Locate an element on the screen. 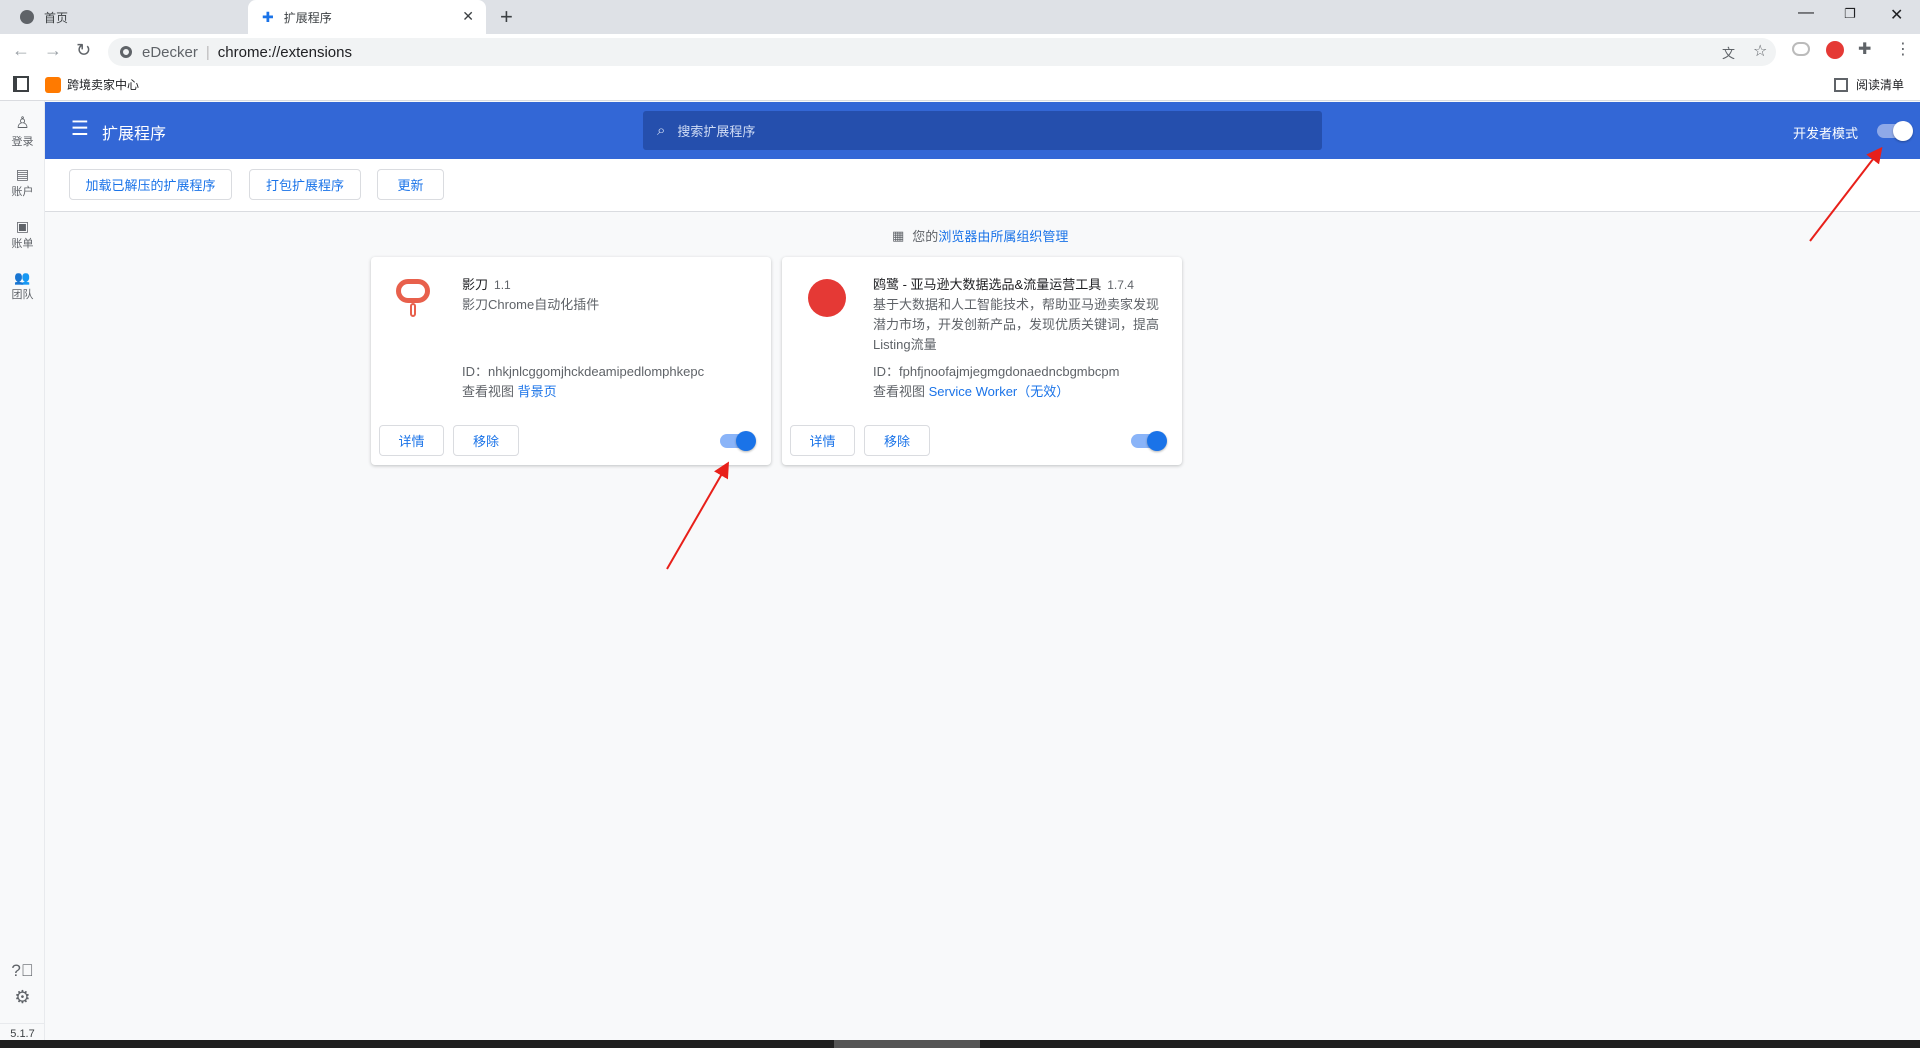 Image resolution: width=1920 pixels, height=1048 pixels. arrow-to-dev-mode is located at coordinates (1846, 194).